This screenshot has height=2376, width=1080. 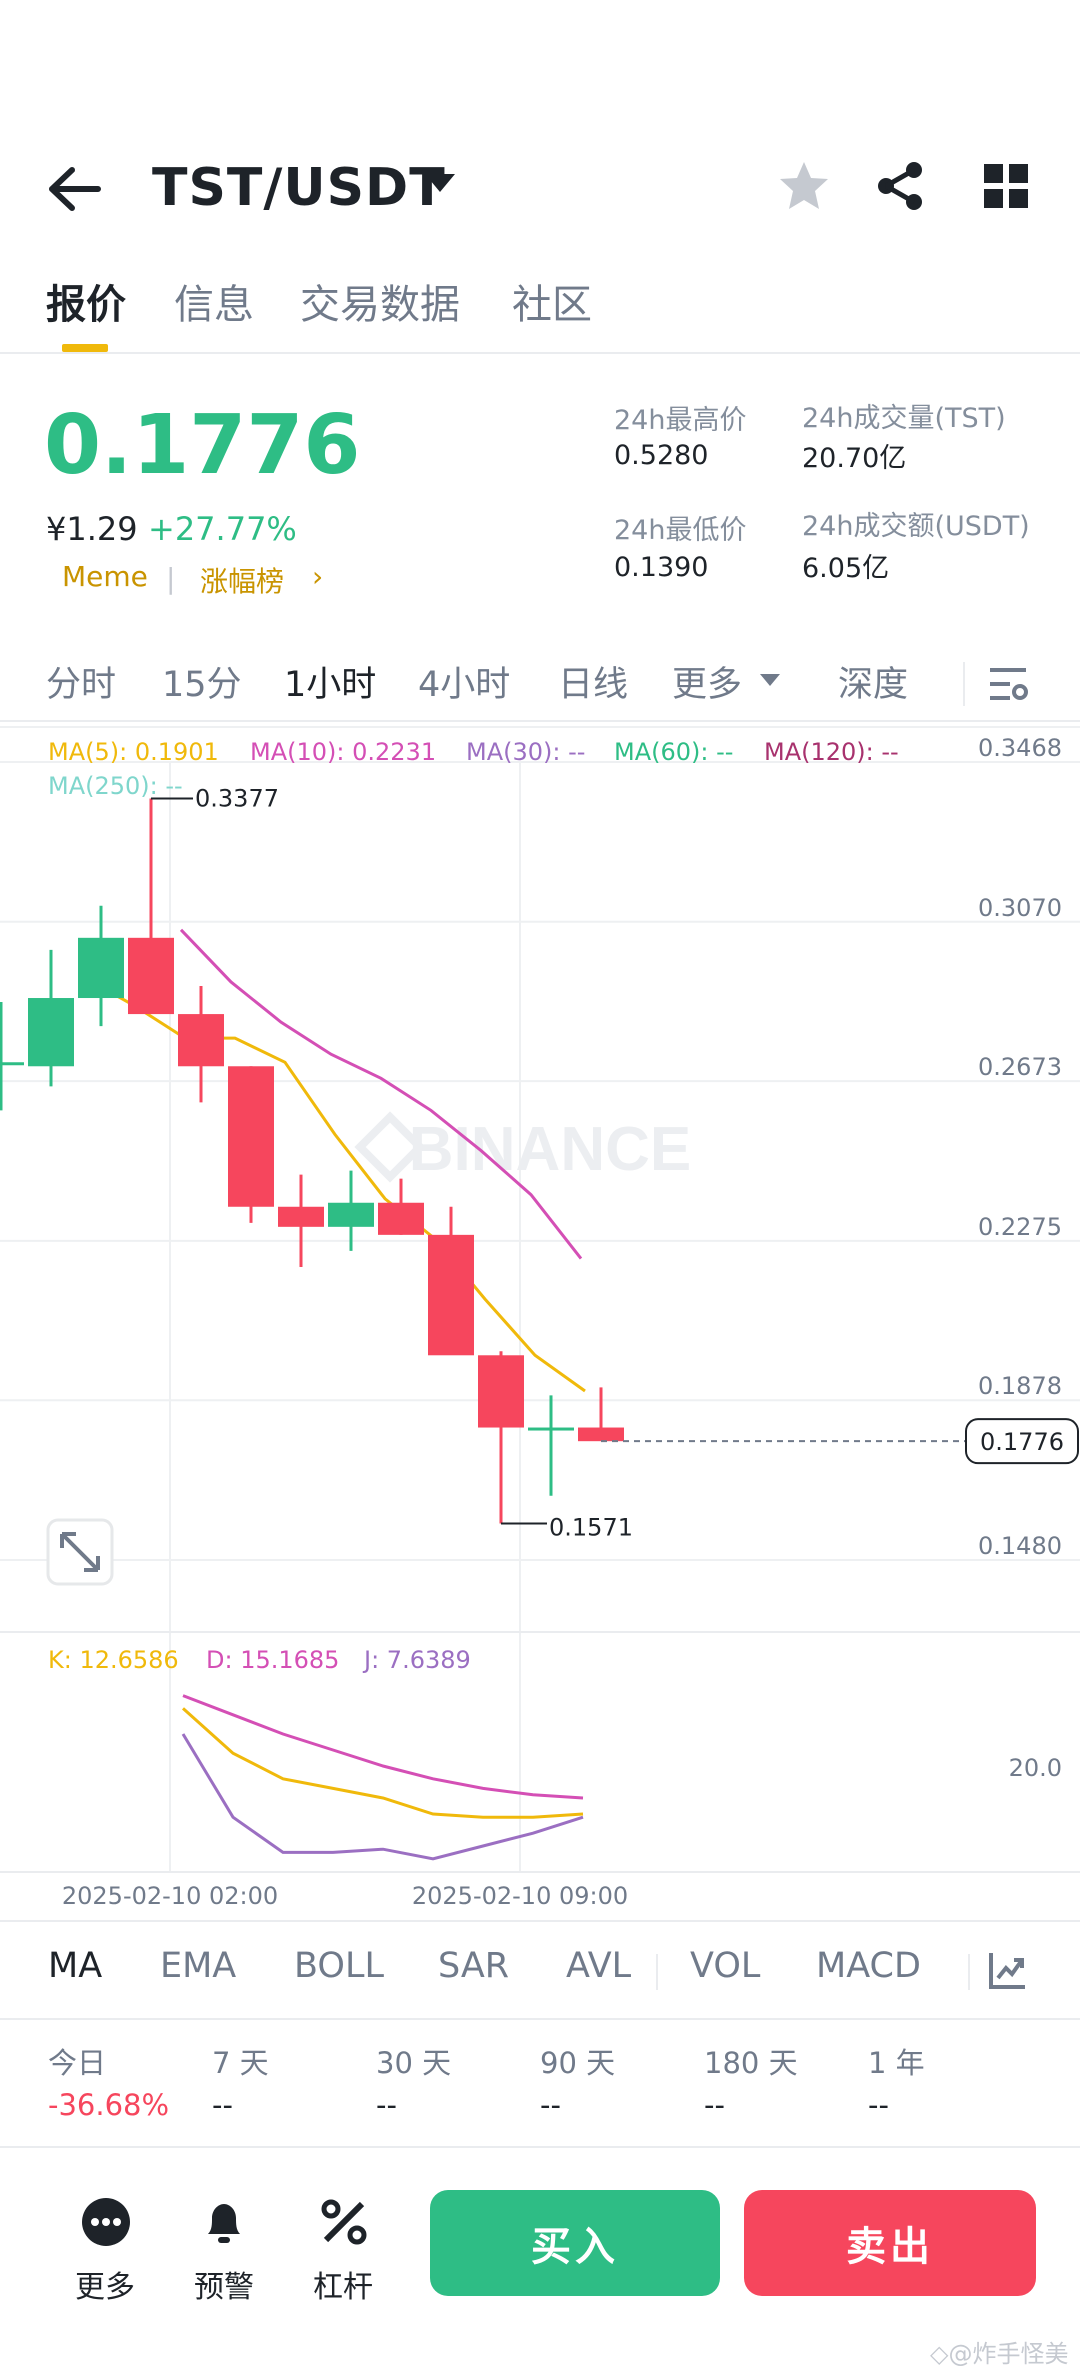 I want to click on indicator-avl: AVL, so click(x=598, y=1966).